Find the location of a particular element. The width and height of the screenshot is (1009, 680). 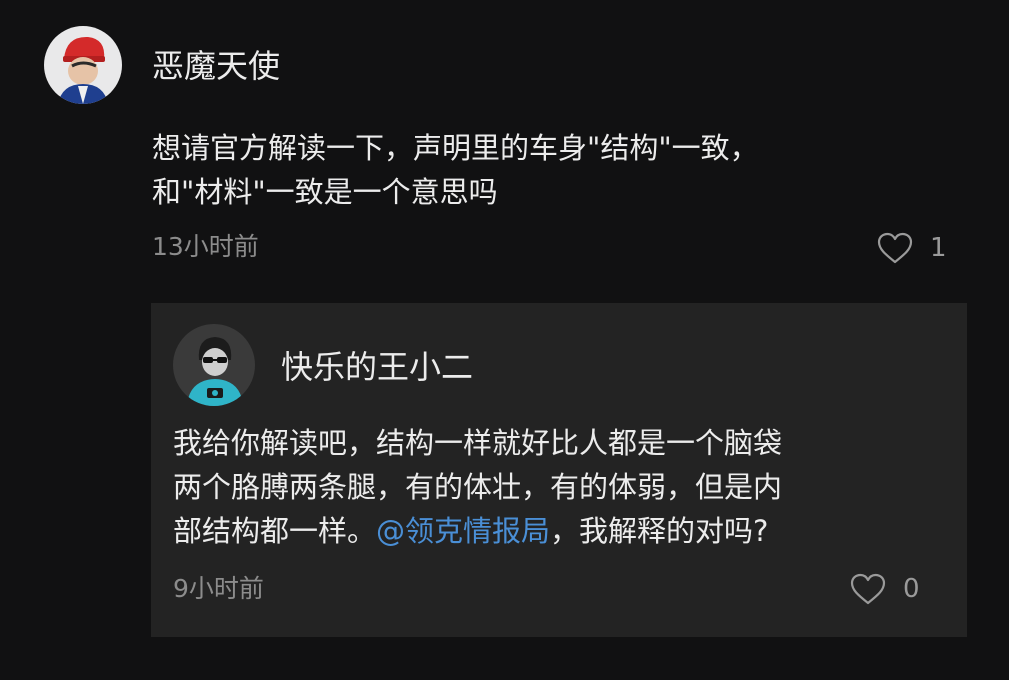

reply-text-line: 我给你解读吧，结构一样就好比人都是一个脑袋 is located at coordinates (478, 443).